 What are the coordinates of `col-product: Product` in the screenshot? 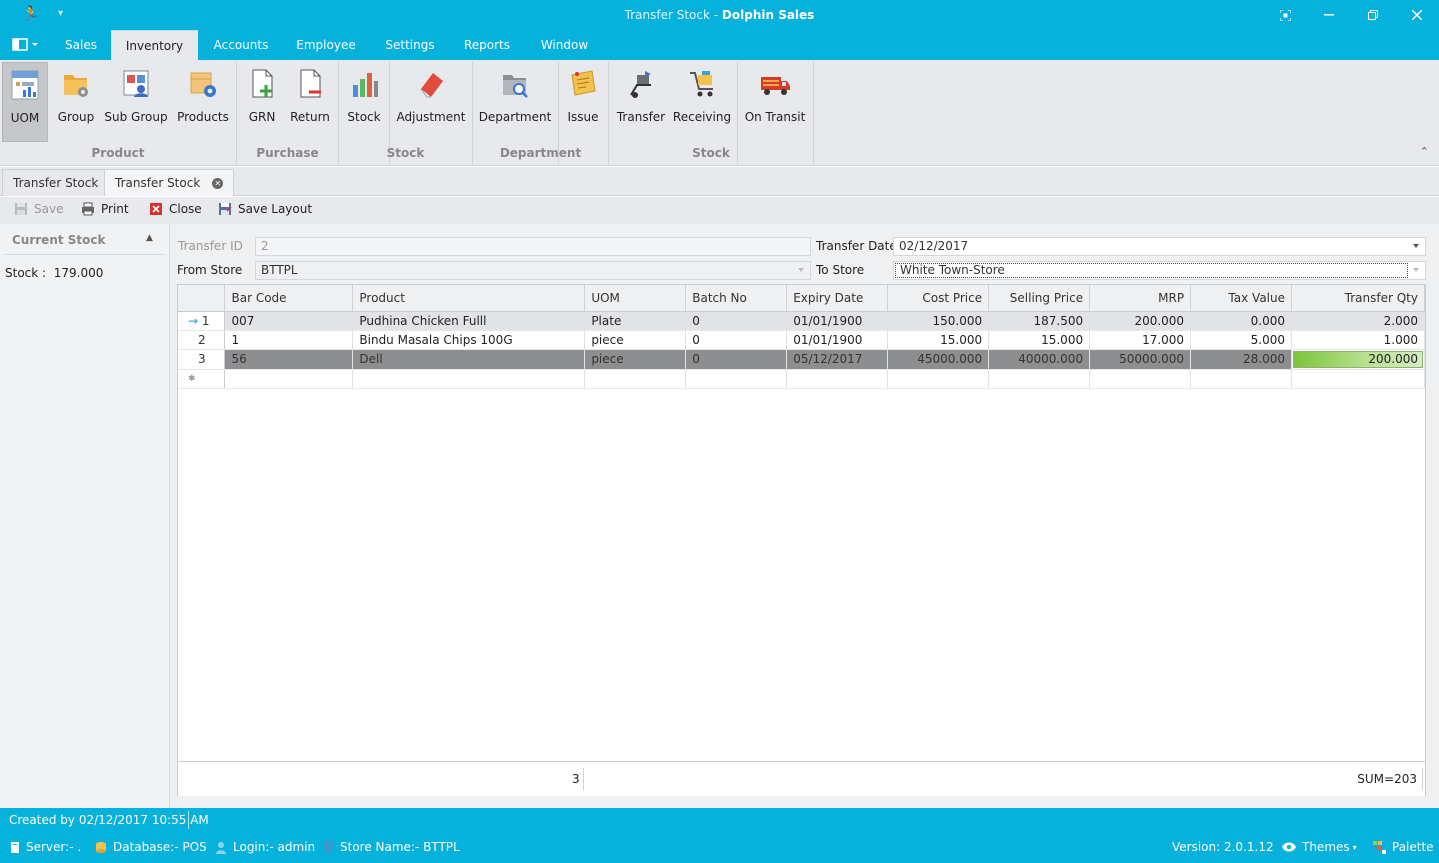 It's located at (469, 298).